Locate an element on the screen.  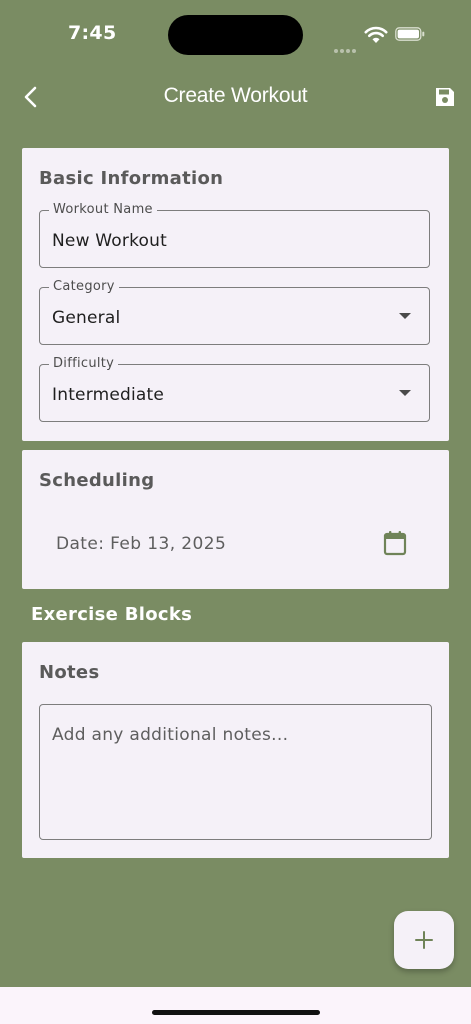
scheduling-card: Scheduling Date: Feb 13, 2025 is located at coordinates (235, 519).